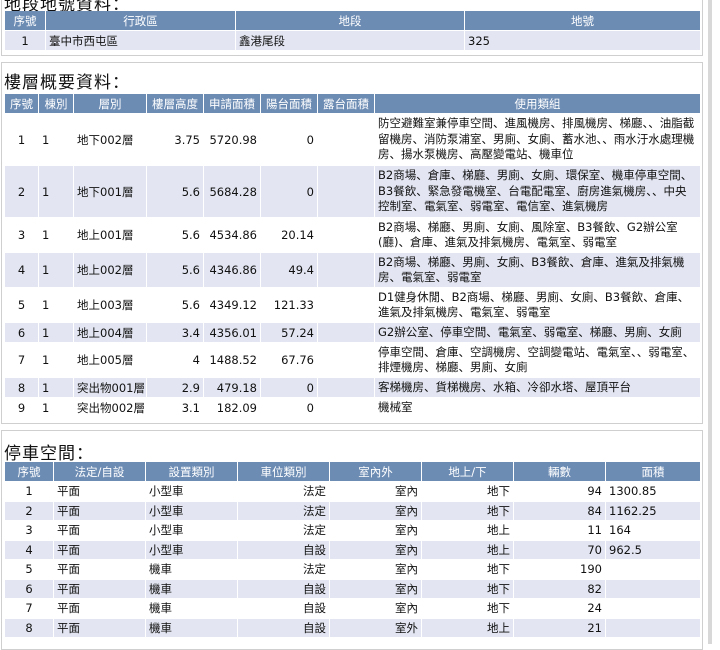  I want to click on land-table: 序號 行政區 地段 地號 1 臺中市西屯區 鑫港尾段 325, so click(352, 30).